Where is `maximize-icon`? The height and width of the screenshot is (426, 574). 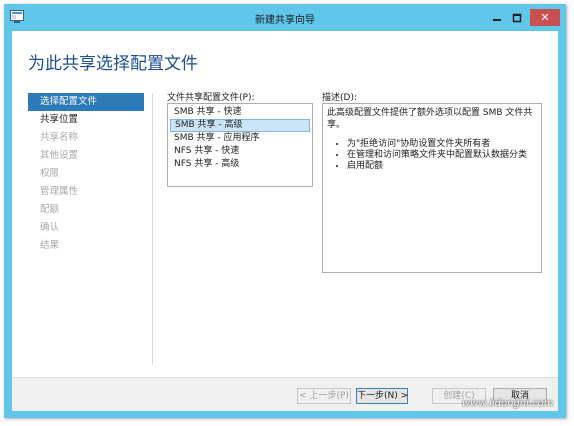 maximize-icon is located at coordinates (517, 17).